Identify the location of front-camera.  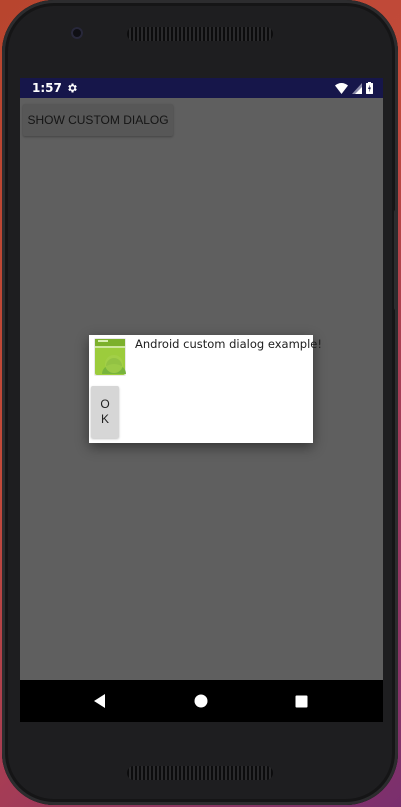
(77, 33).